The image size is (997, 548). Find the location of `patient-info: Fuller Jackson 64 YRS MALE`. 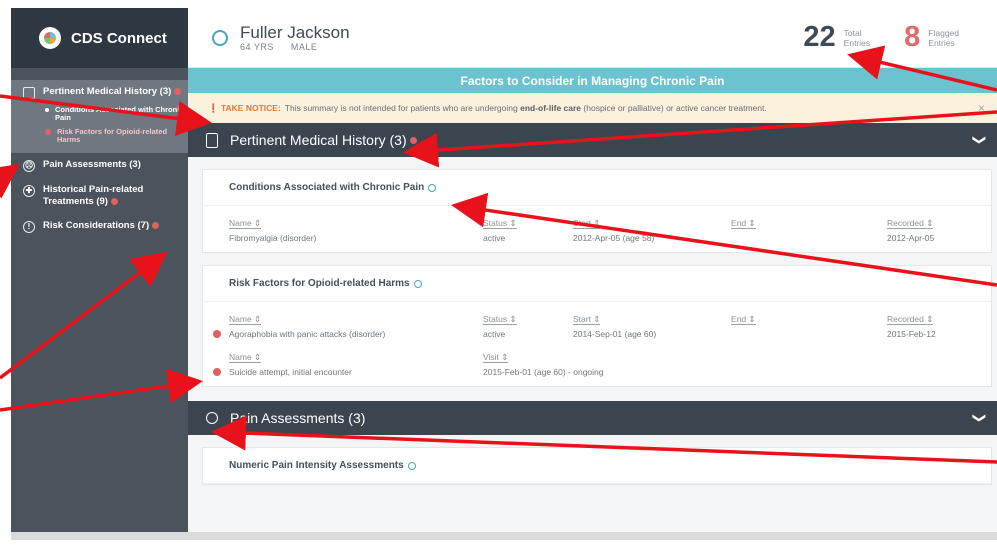

patient-info: Fuller Jackson 64 YRS MALE is located at coordinates (295, 37).